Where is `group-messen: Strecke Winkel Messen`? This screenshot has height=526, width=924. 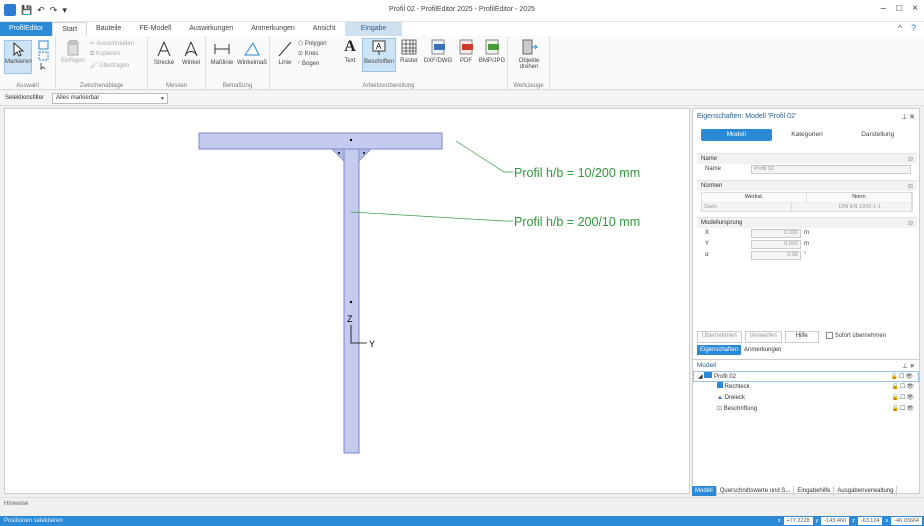 group-messen: Strecke Winkel Messen is located at coordinates (177, 63).